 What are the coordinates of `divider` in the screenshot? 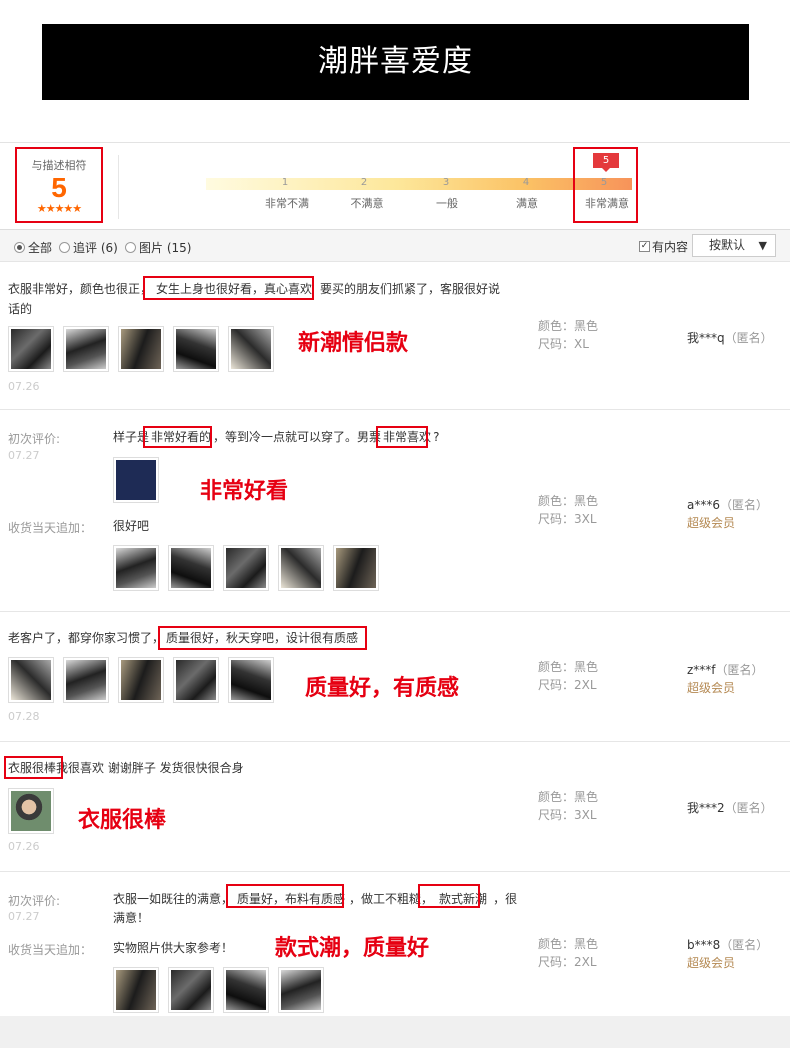 It's located at (118, 187).